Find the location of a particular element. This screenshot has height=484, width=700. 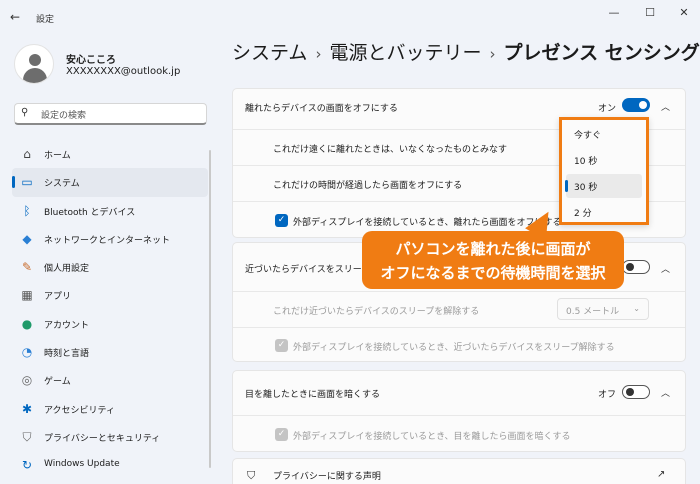

setting-row-near-external: ✓ 外部ディスプレイを接続しているとき、近づいたらデバイスをスリープ解除する is located at coordinates (459, 345).